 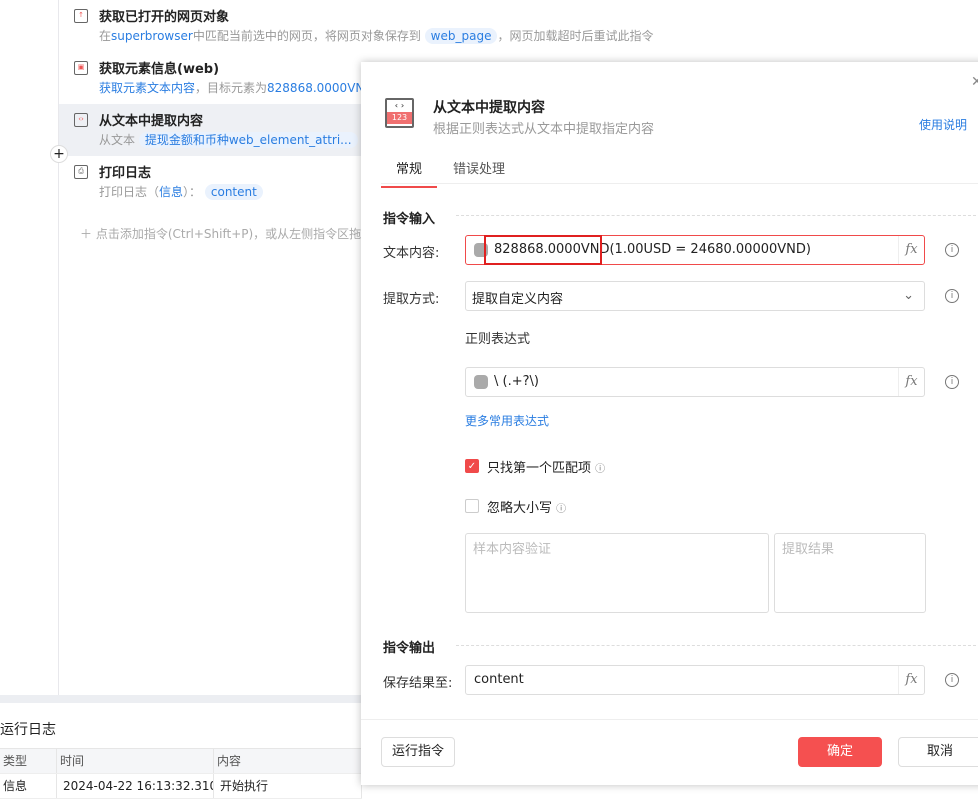 I want to click on confirm-button: 确定, so click(x=840, y=752).